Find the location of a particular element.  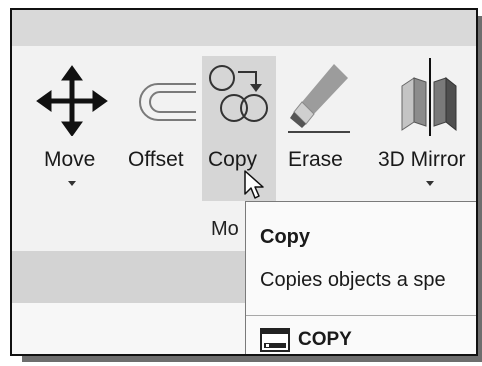

erase-label: Erase is located at coordinates (315, 159).